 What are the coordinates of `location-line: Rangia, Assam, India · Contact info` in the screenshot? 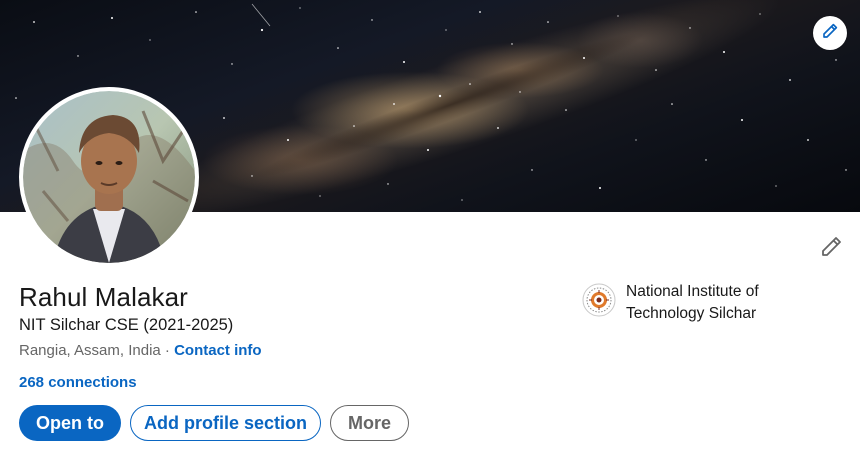 It's located at (140, 350).